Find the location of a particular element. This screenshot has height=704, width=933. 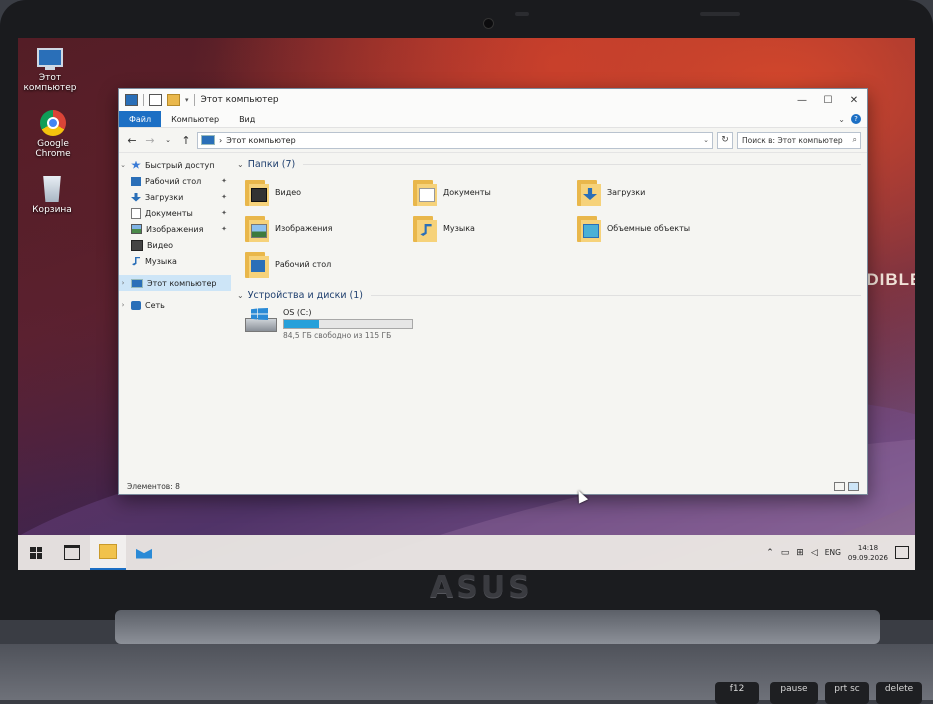

file-explorer-icon is located at coordinates (108, 551).